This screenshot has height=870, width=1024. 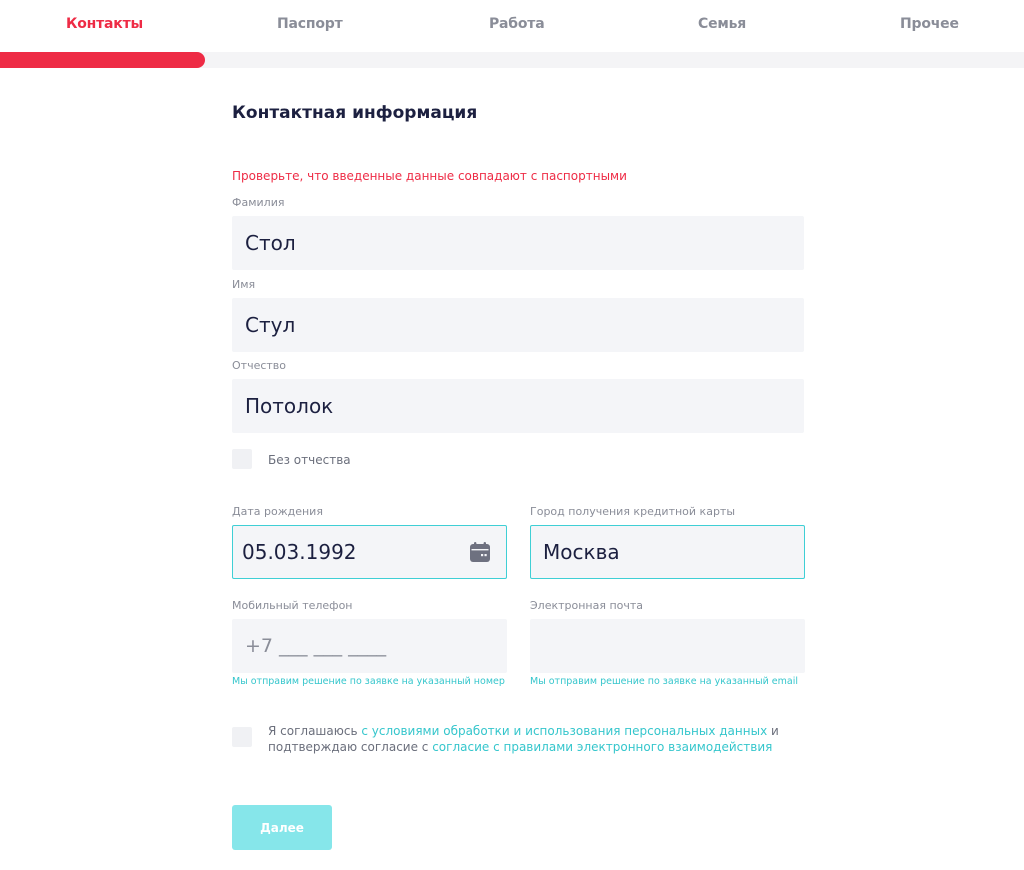 What do you see at coordinates (270, 243) in the screenshot?
I see `last-name-value: Стол` at bounding box center [270, 243].